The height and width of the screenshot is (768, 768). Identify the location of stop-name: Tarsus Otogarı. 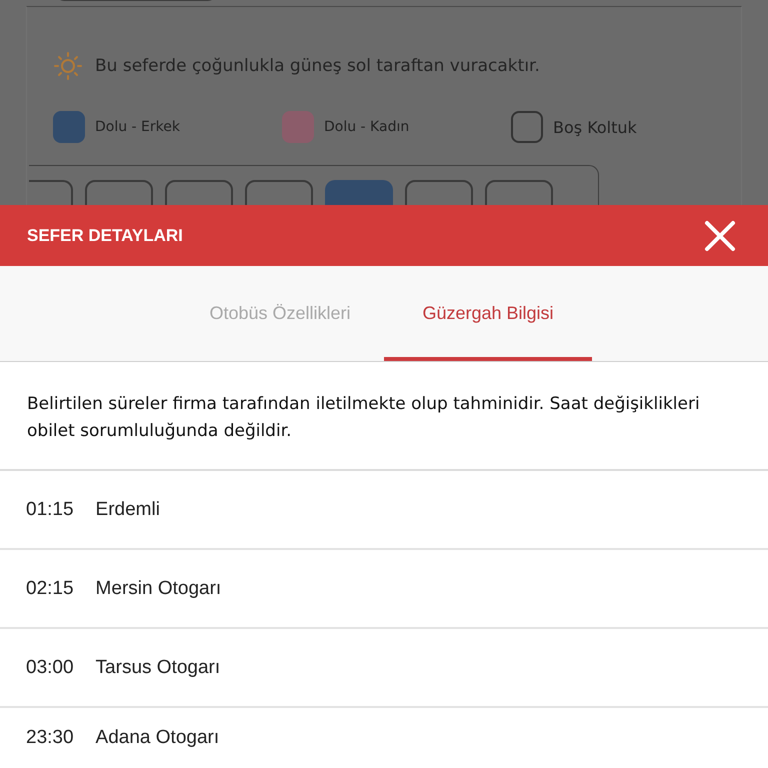
(158, 667).